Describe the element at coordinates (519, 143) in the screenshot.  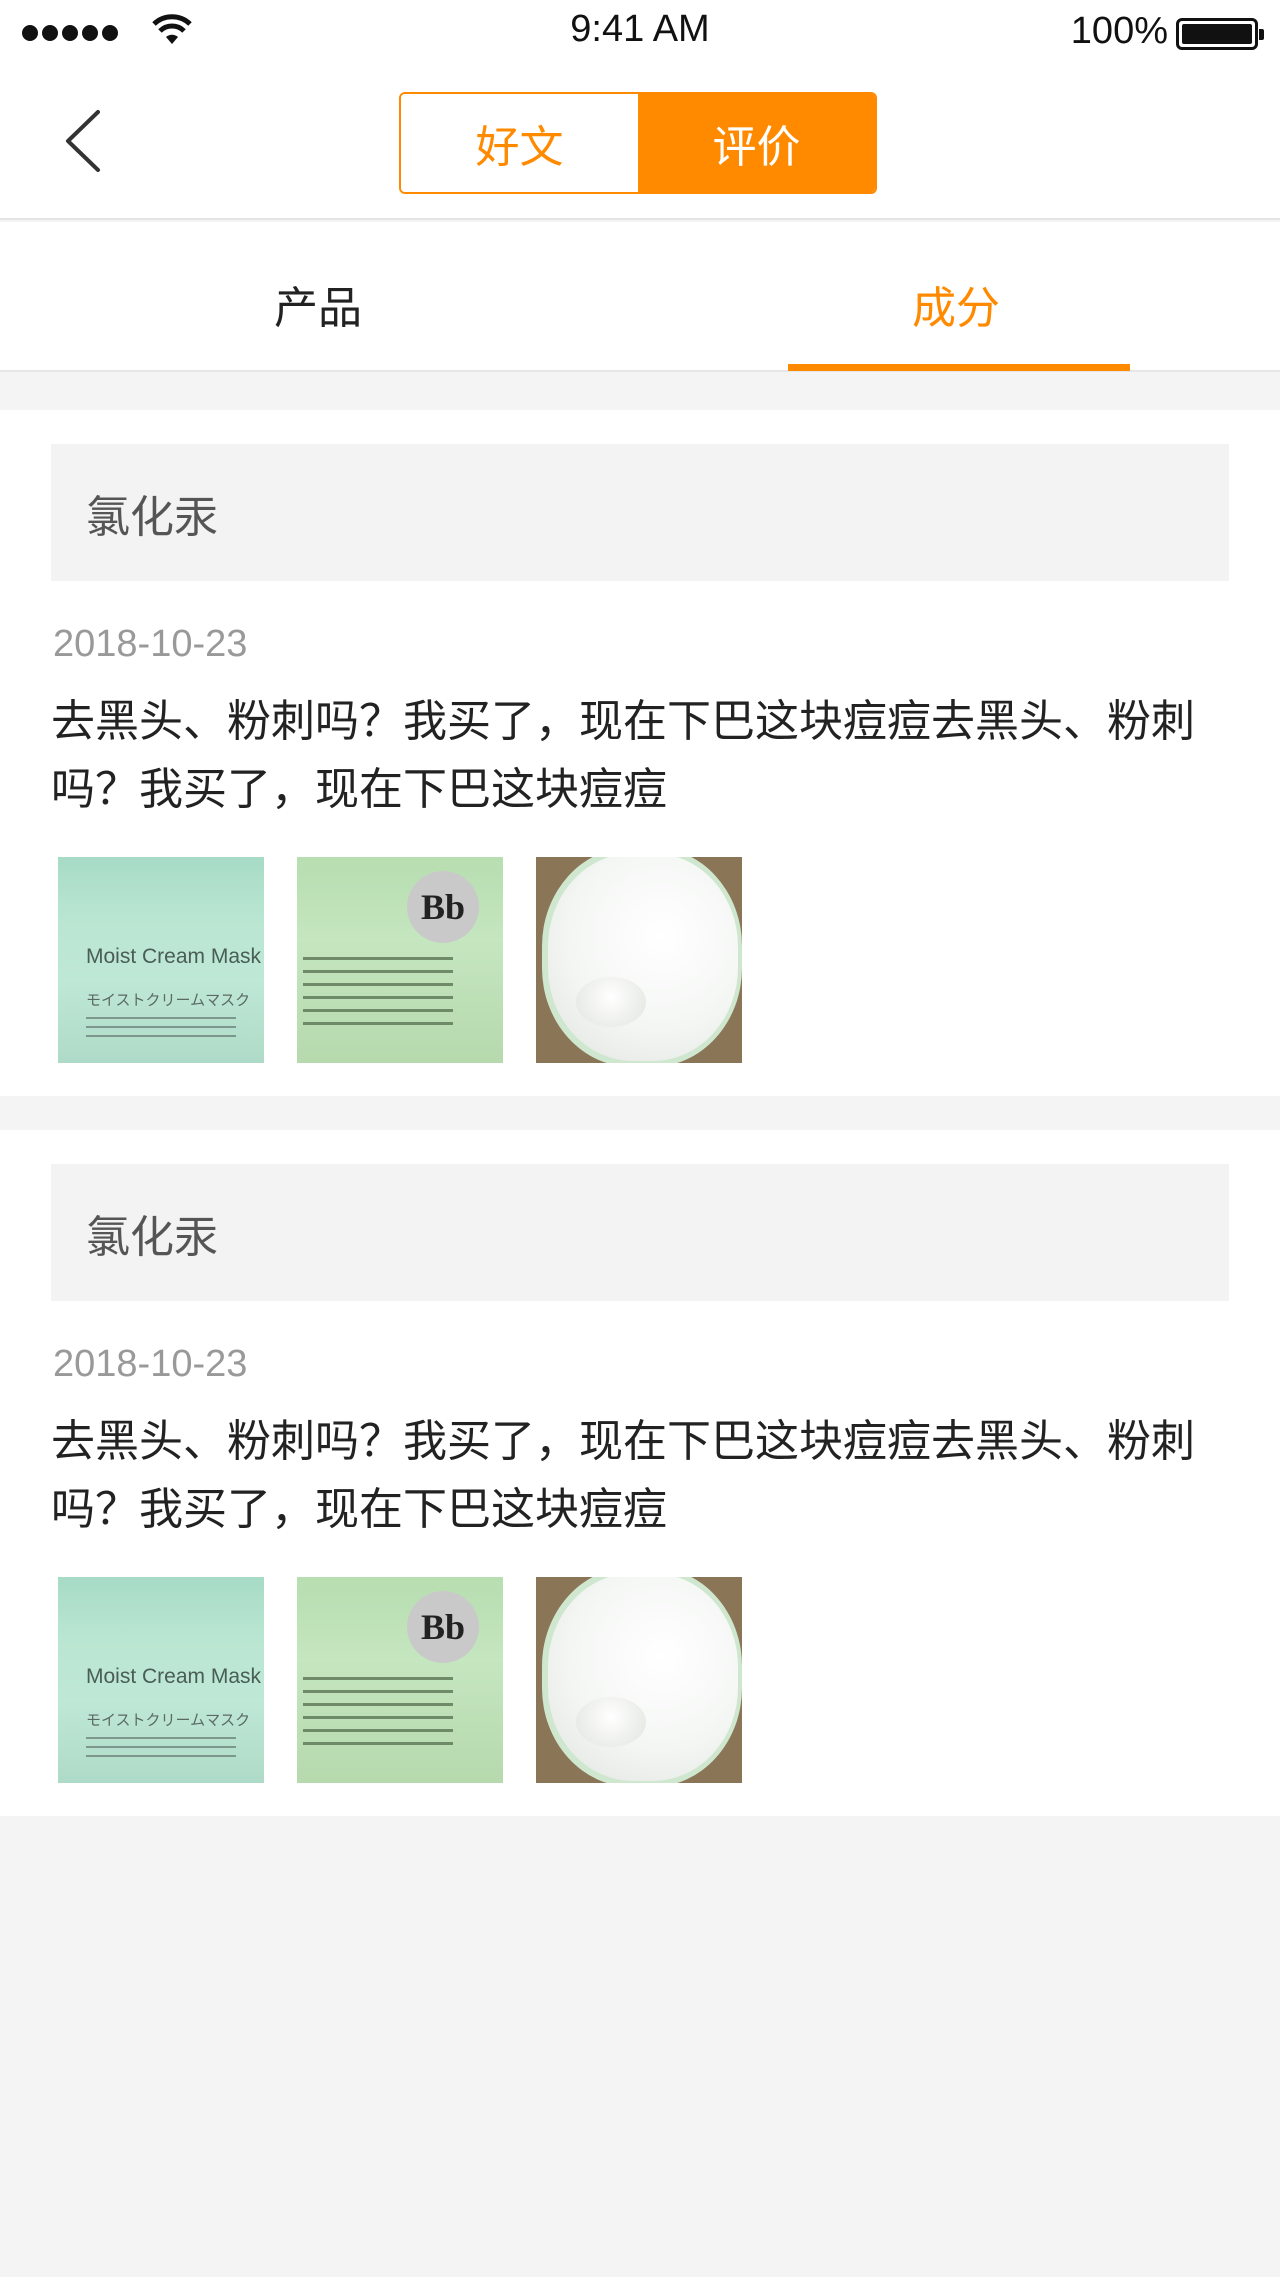
I see `segment-articles: 好文` at that location.